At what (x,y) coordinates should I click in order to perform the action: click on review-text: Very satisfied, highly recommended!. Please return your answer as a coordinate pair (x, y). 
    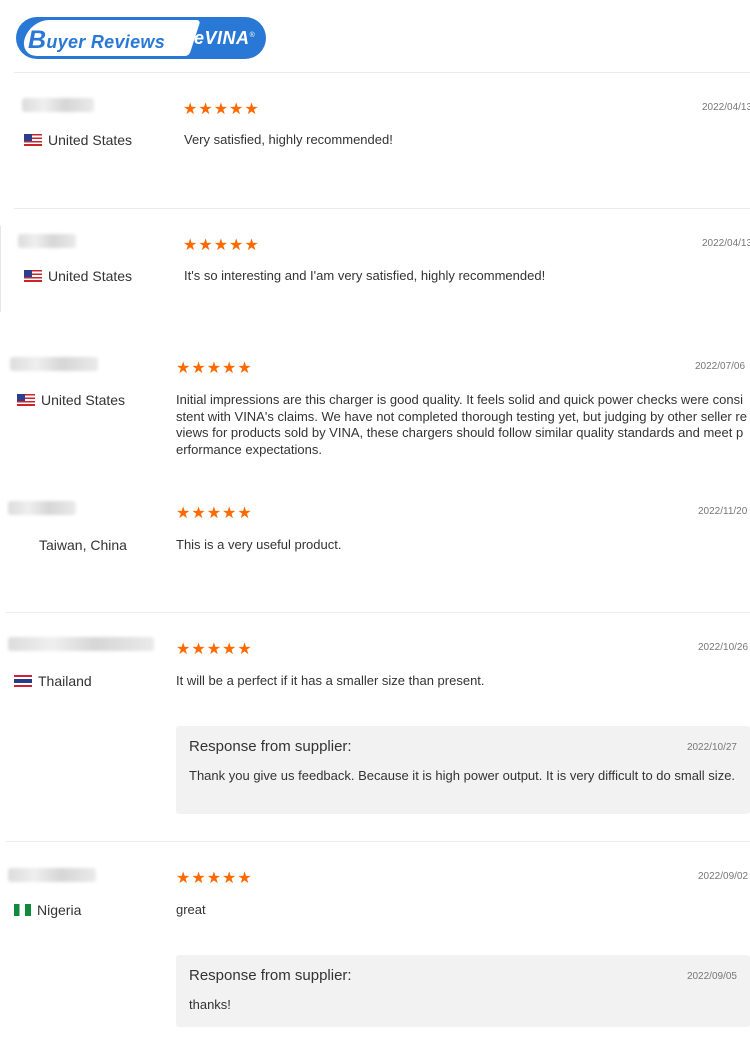
    Looking at the image, I should click on (288, 139).